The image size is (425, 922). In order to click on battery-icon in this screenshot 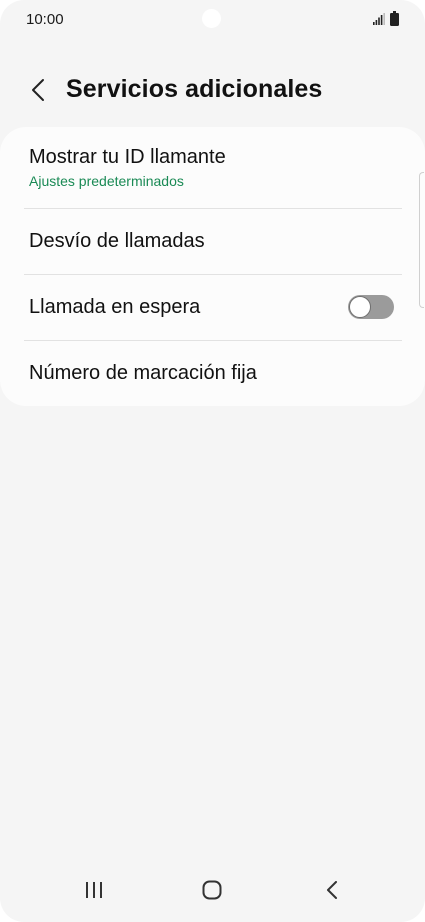, I will do `click(394, 18)`.